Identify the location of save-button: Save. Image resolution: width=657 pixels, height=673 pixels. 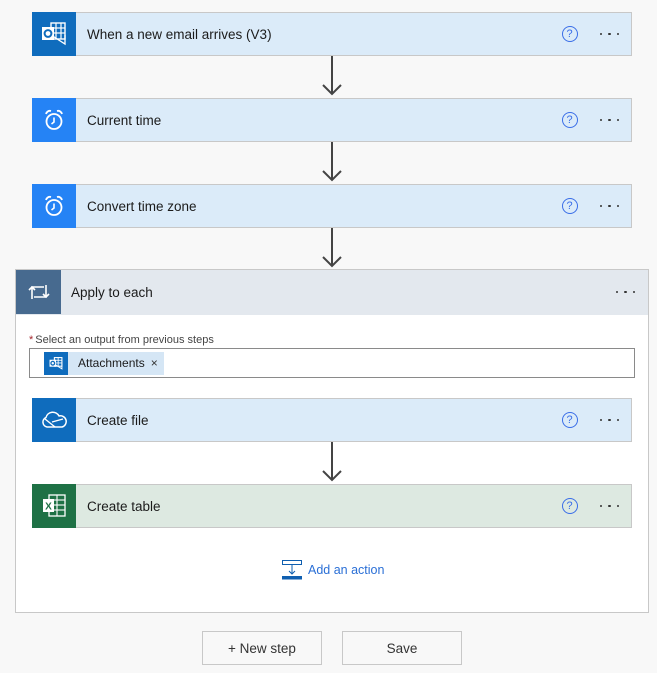
(402, 648).